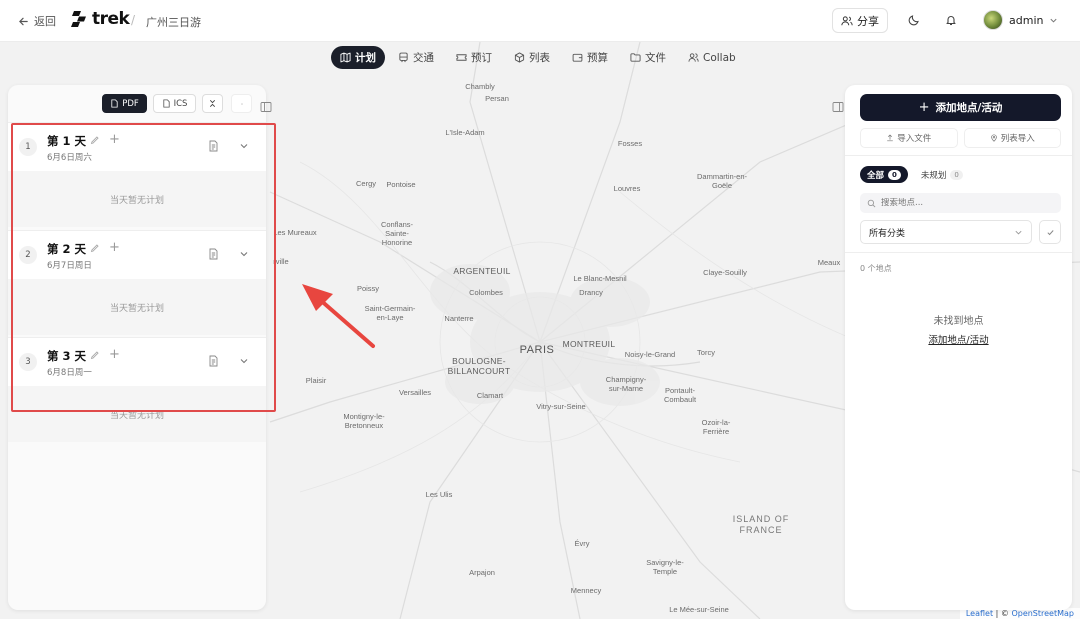  I want to click on map-label: Les Ulis, so click(439, 494).